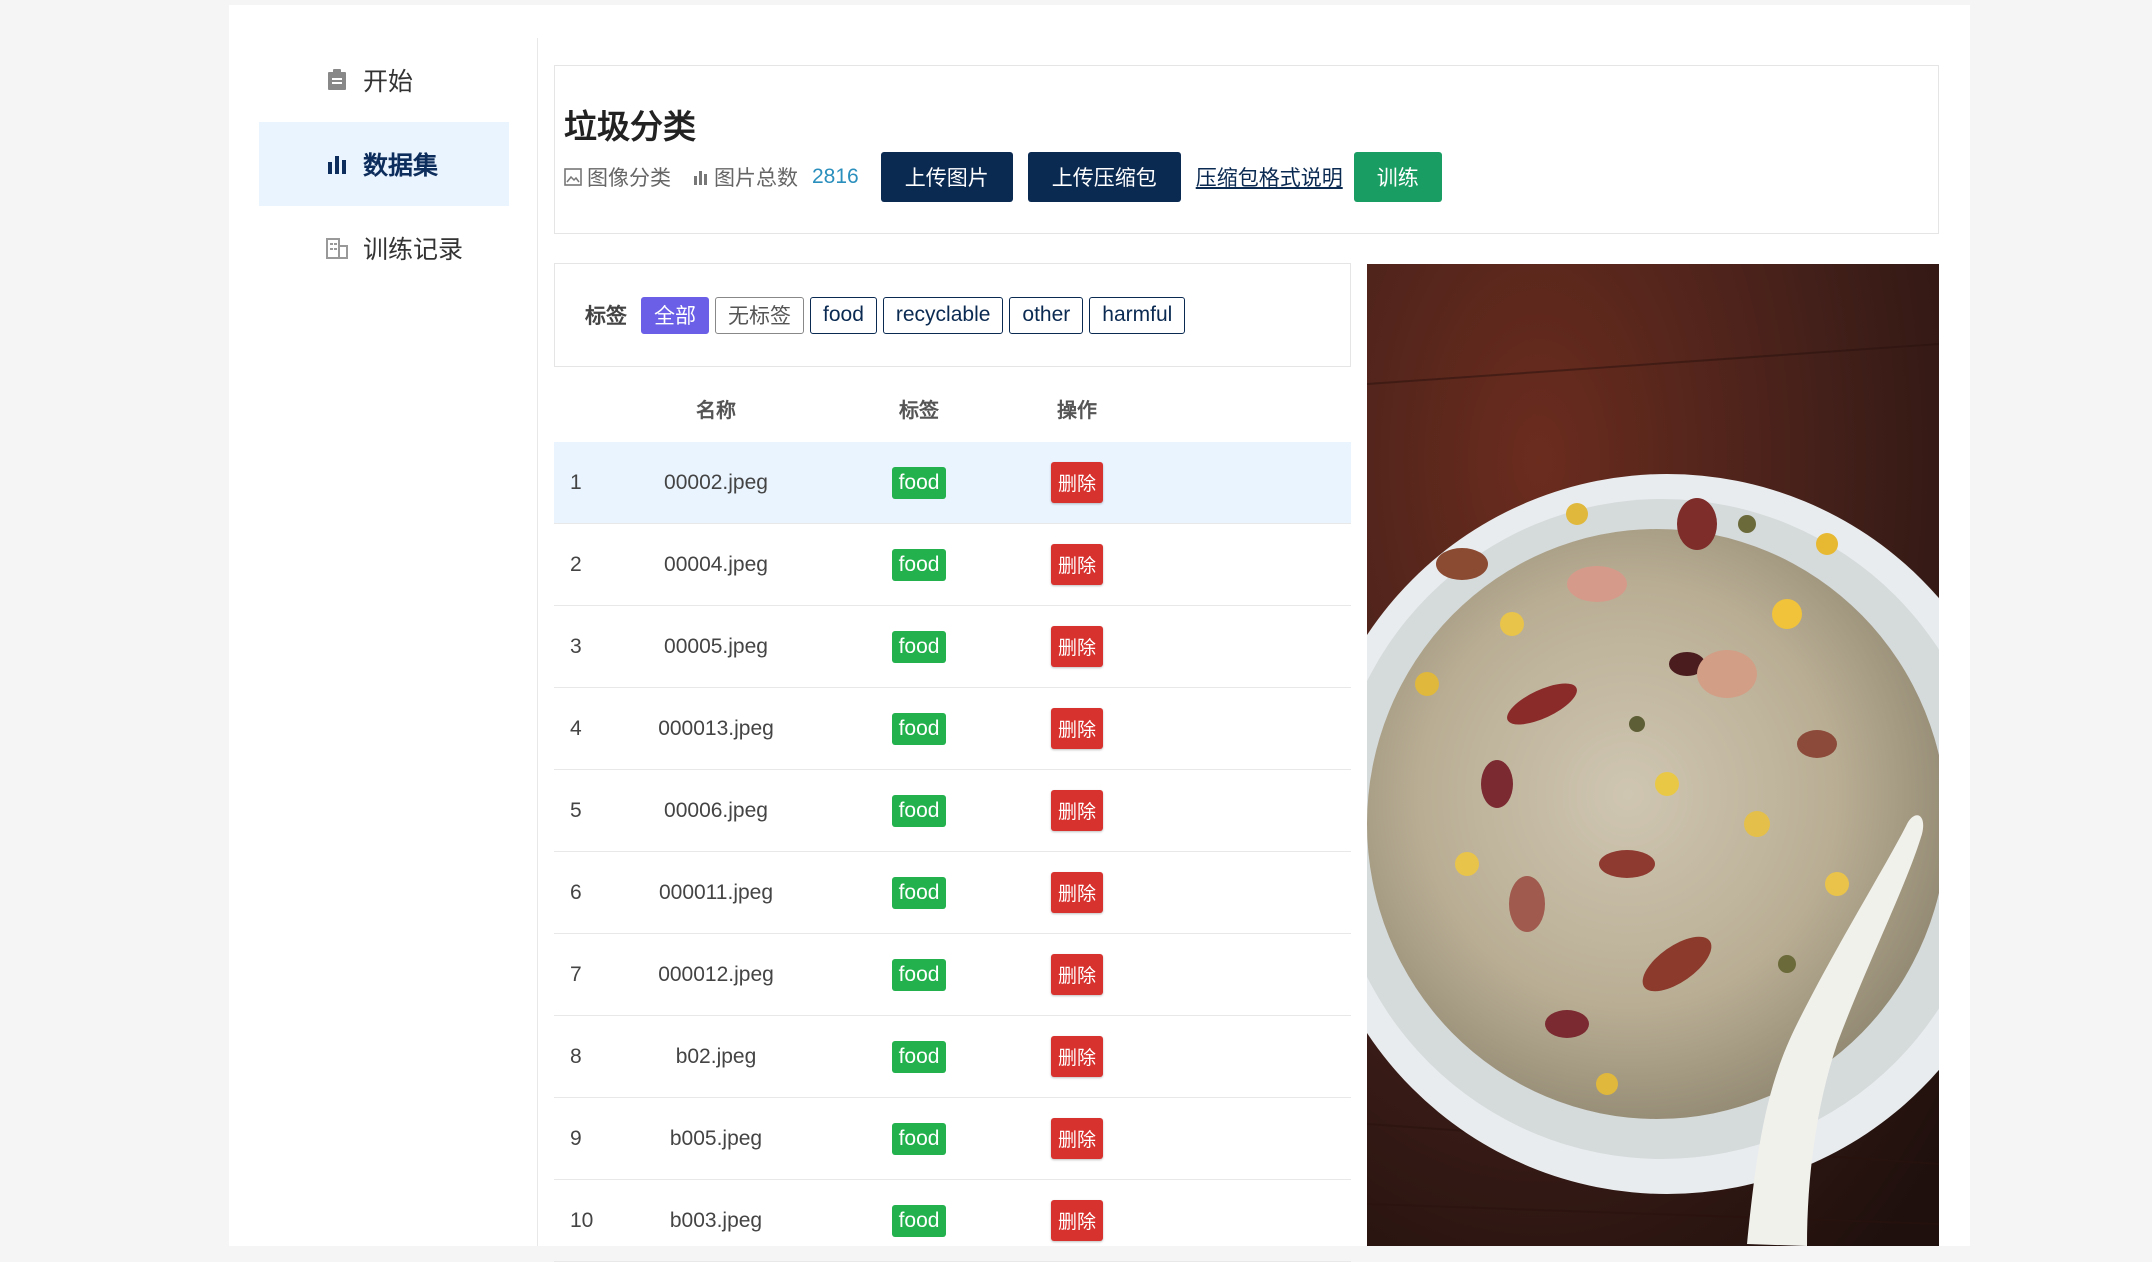  Describe the element at coordinates (576, 1056) in the screenshot. I see `row-index: 8` at that location.